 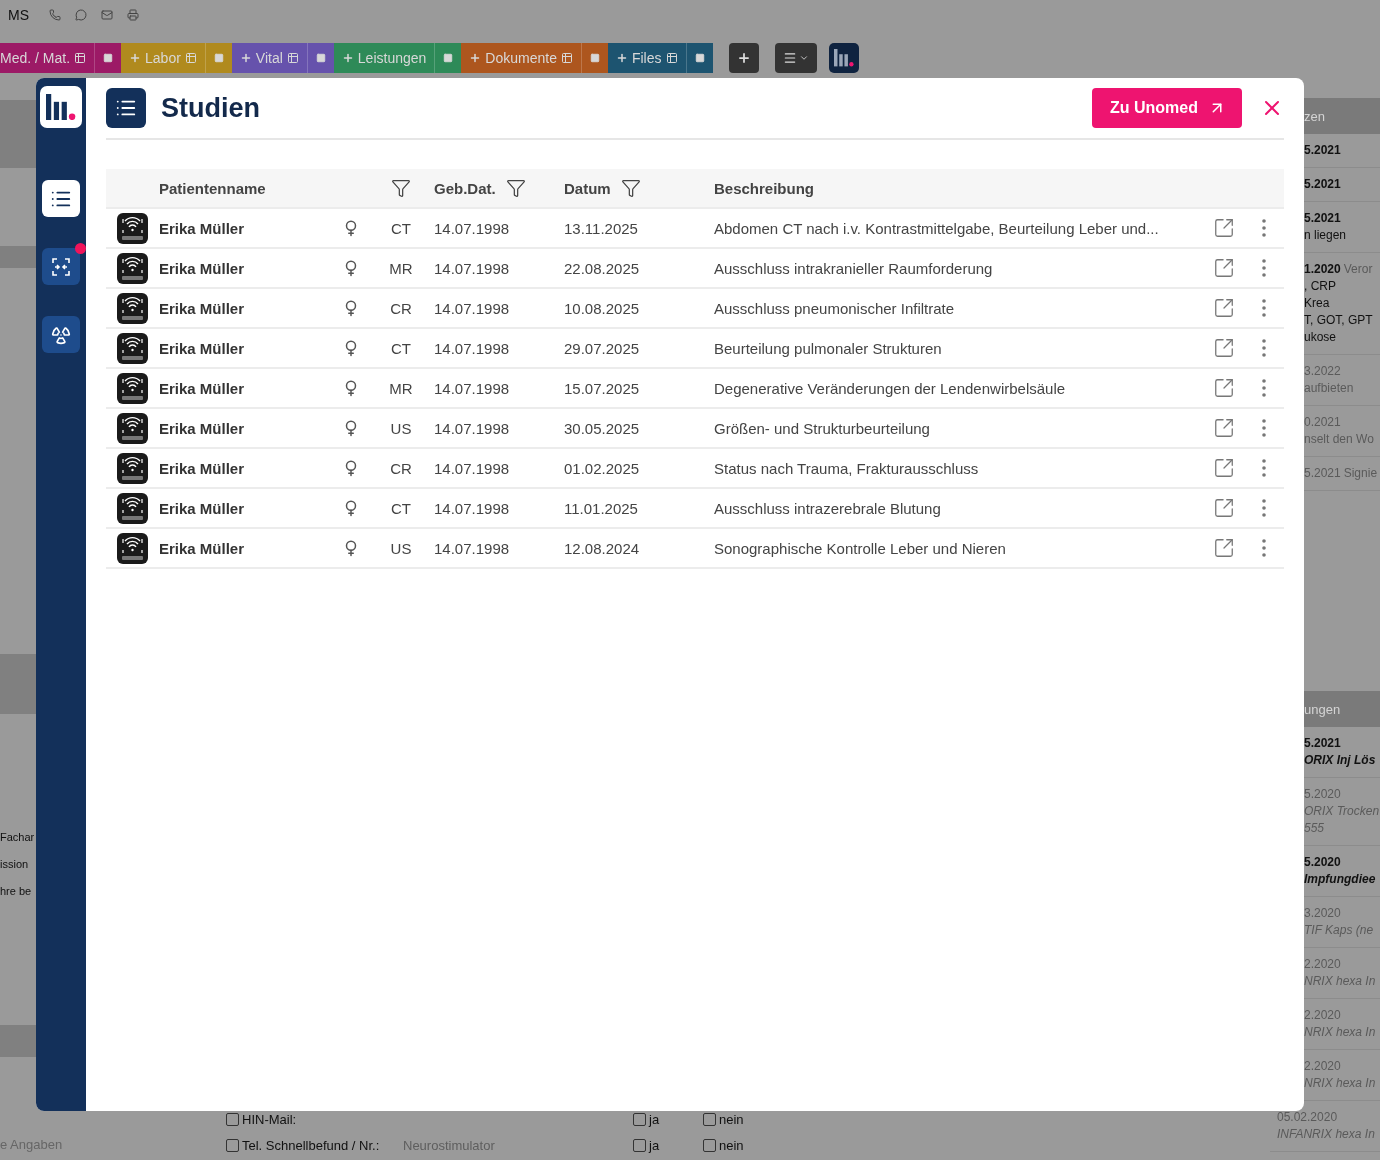 I want to click on module-tab: Dokumente, so click(x=534, y=58).